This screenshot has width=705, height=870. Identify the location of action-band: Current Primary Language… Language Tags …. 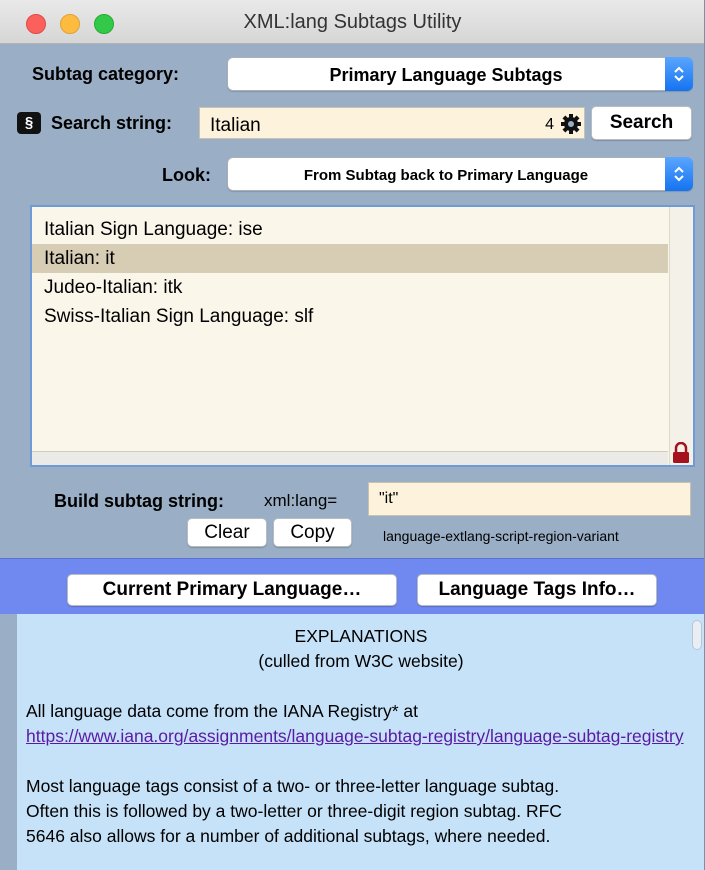
(352, 586).